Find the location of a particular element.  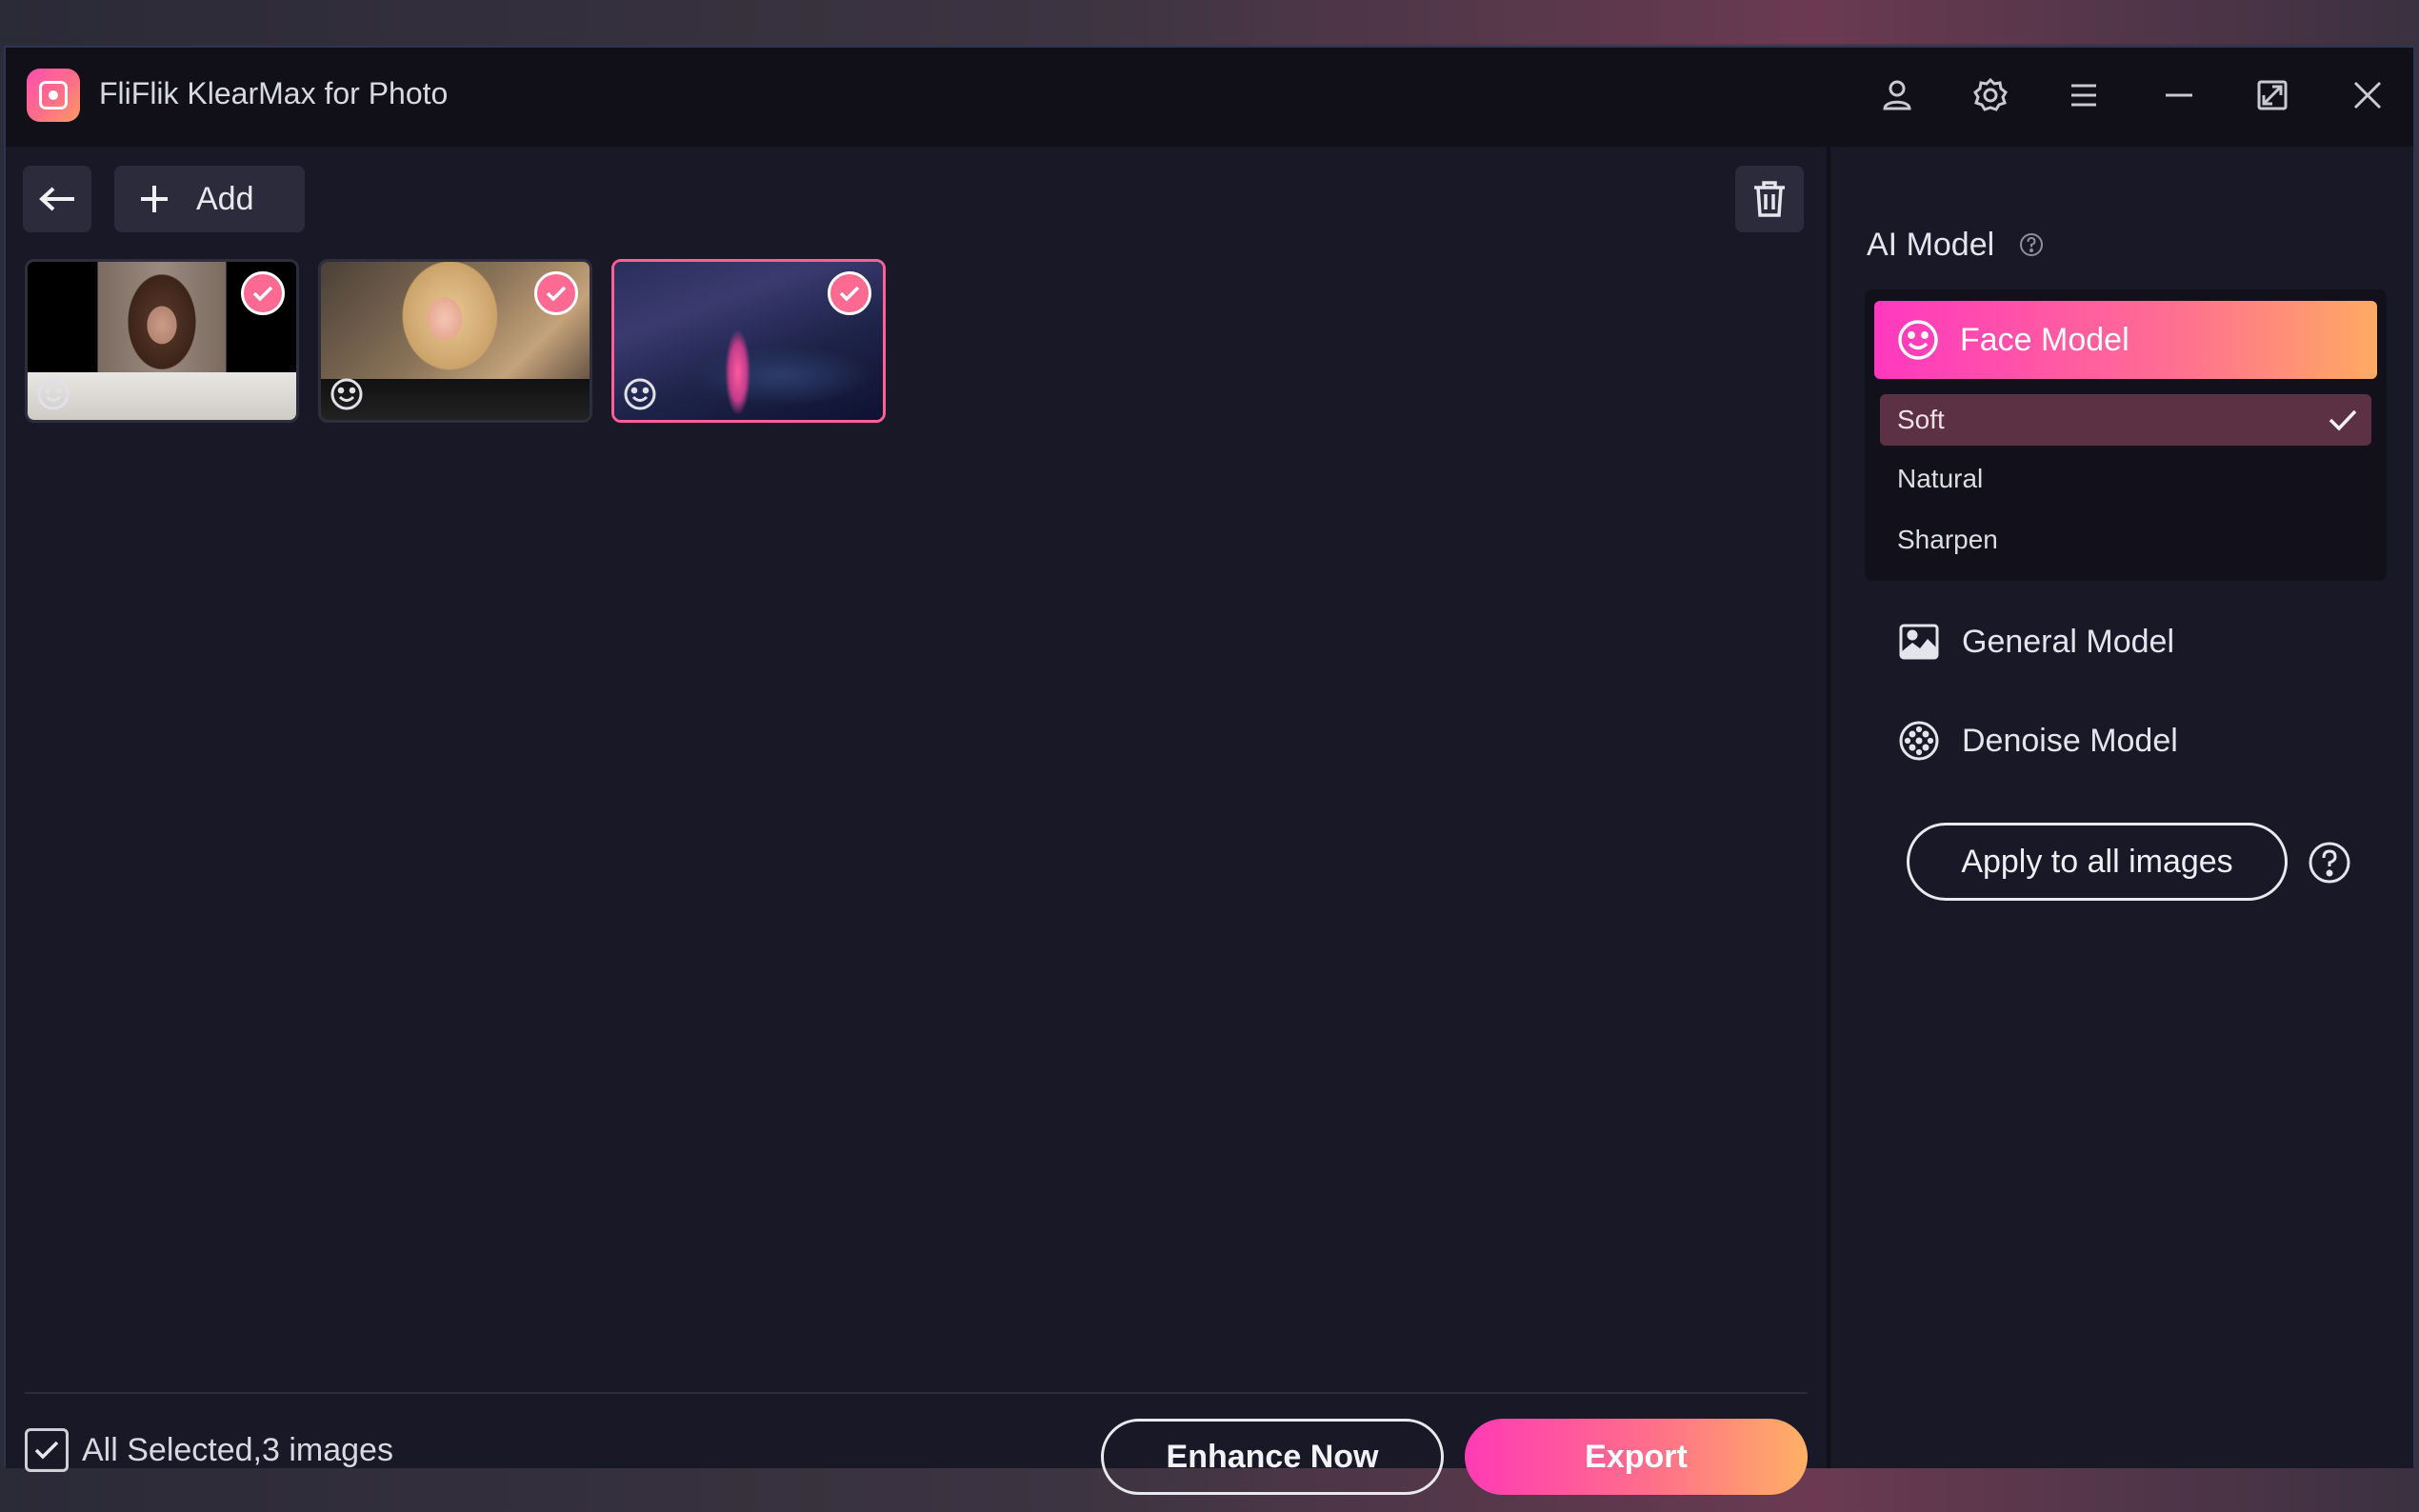

title-bar: FliFlik KlearMax for Photo is located at coordinates (1209, 97).